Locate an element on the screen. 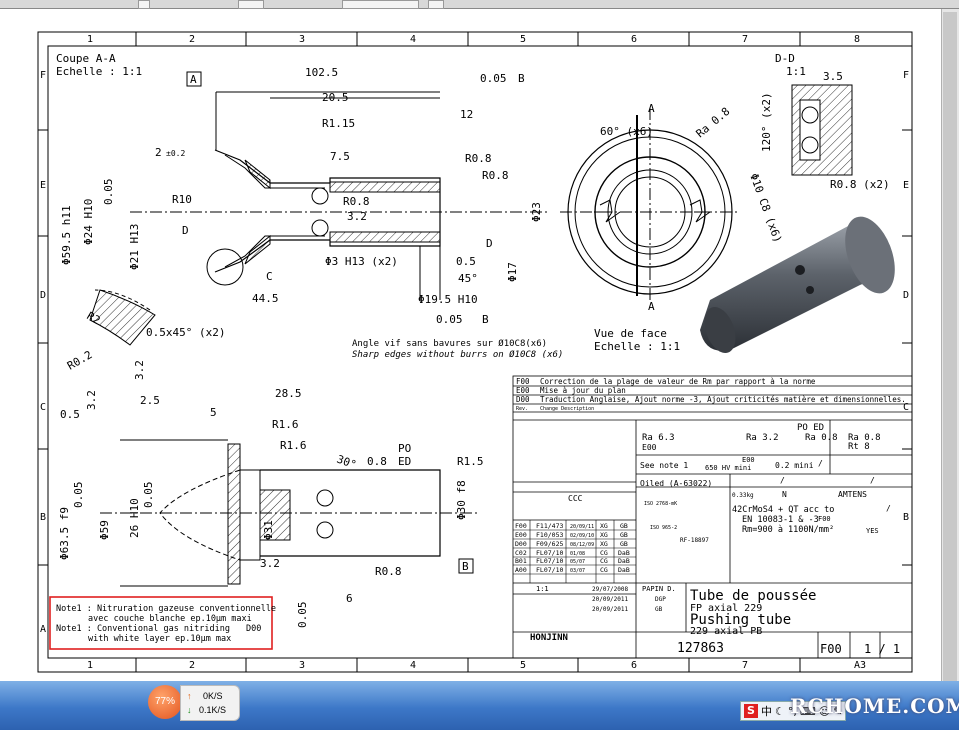 The image size is (959, 730). dim-24-h10: Φ24 H10 is located at coordinates (88, 222).